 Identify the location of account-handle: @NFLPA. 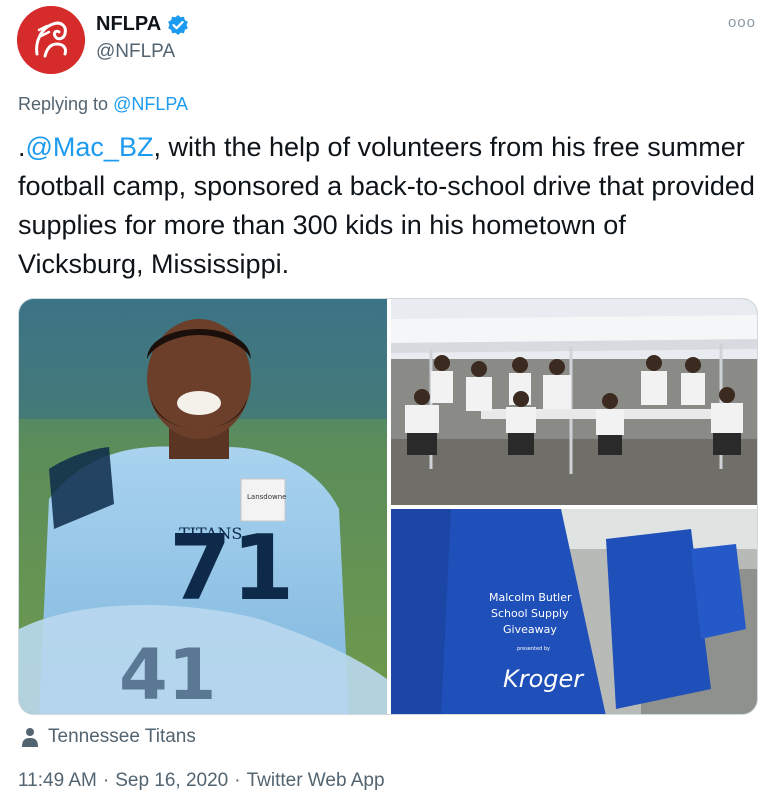
(135, 52).